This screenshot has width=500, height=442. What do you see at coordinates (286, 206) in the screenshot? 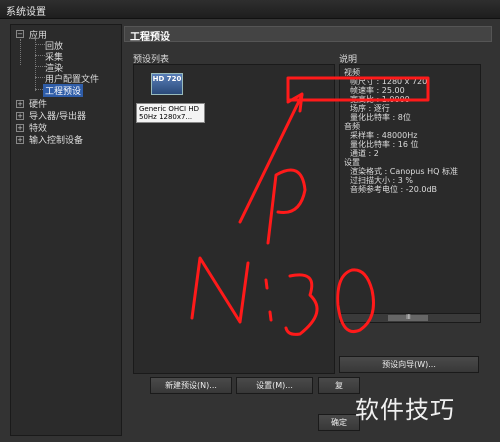
I see `annotation-letter-p` at bounding box center [286, 206].